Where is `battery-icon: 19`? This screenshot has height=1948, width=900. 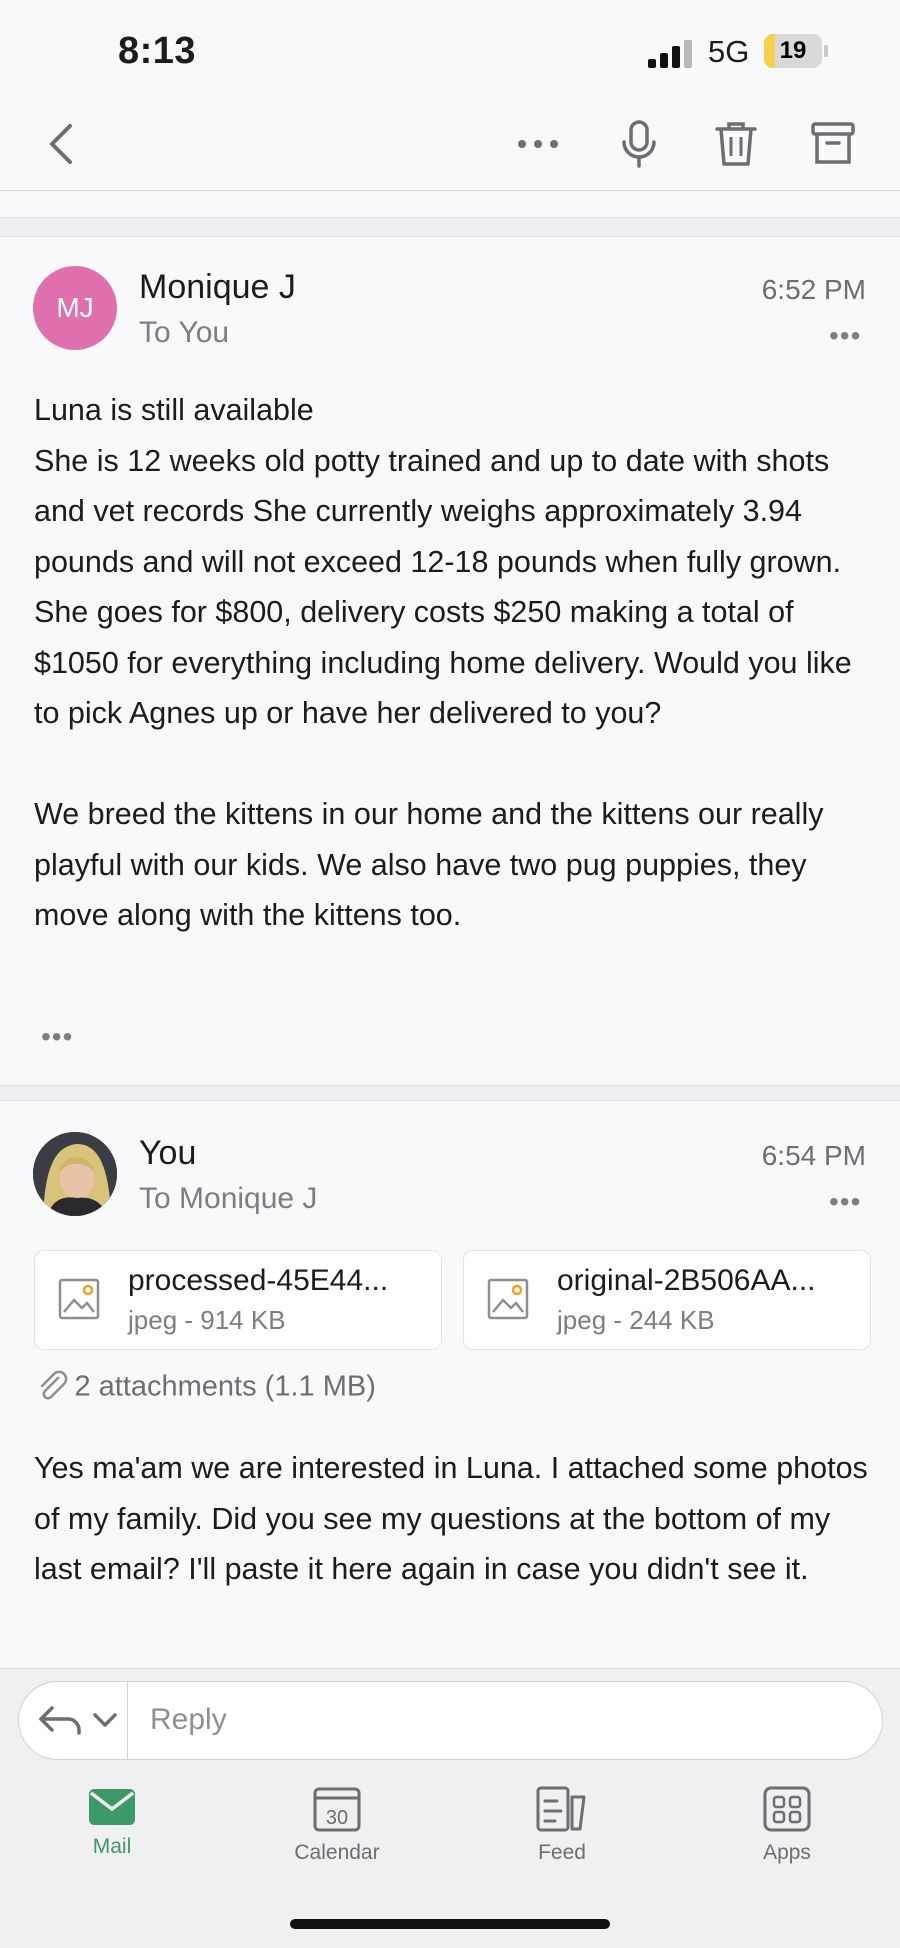 battery-icon: 19 is located at coordinates (796, 52).